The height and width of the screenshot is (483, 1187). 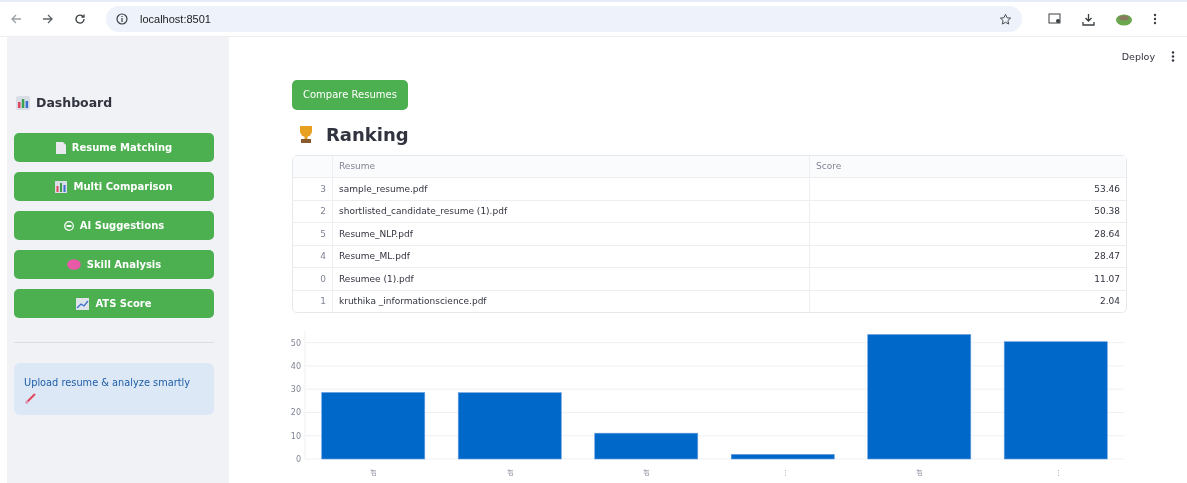 I want to click on table-cell: Resumee (1).pdf, so click(x=571, y=279).